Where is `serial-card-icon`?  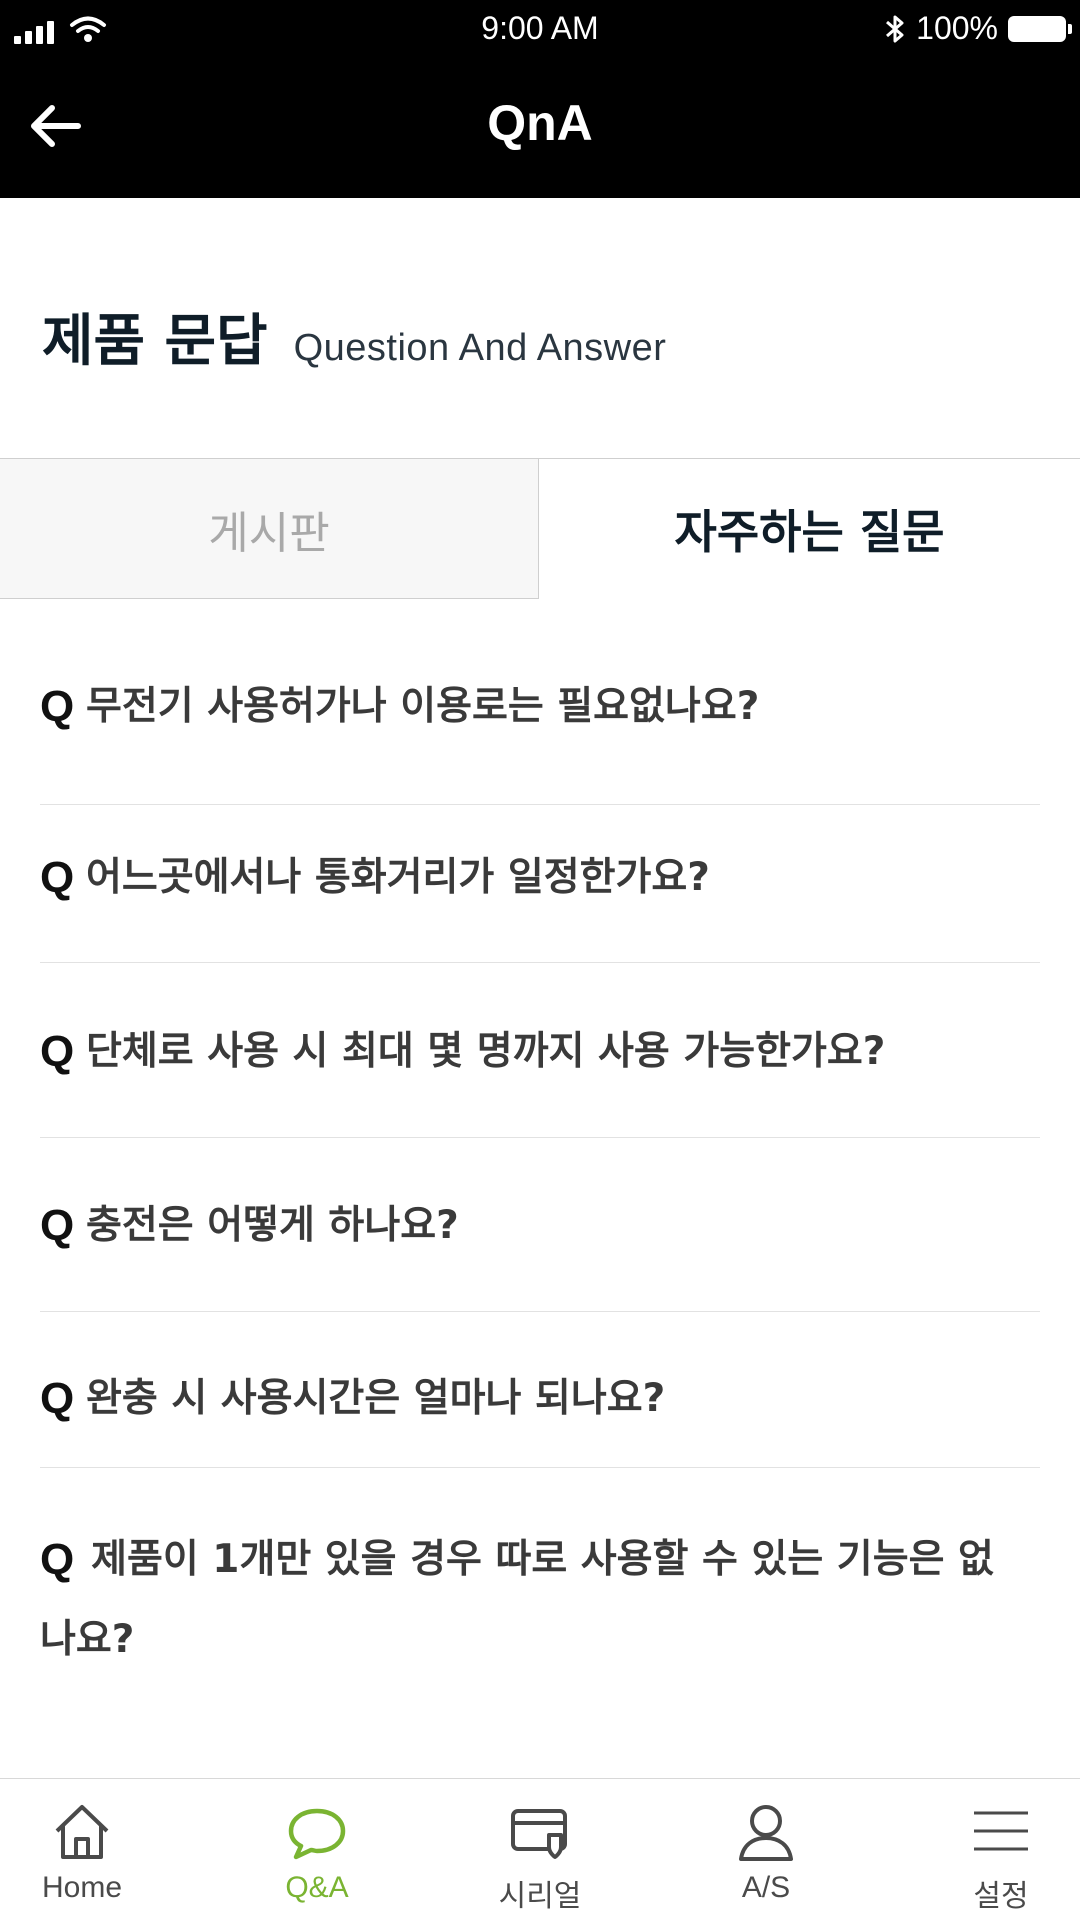
serial-card-icon is located at coordinates (539, 1834).